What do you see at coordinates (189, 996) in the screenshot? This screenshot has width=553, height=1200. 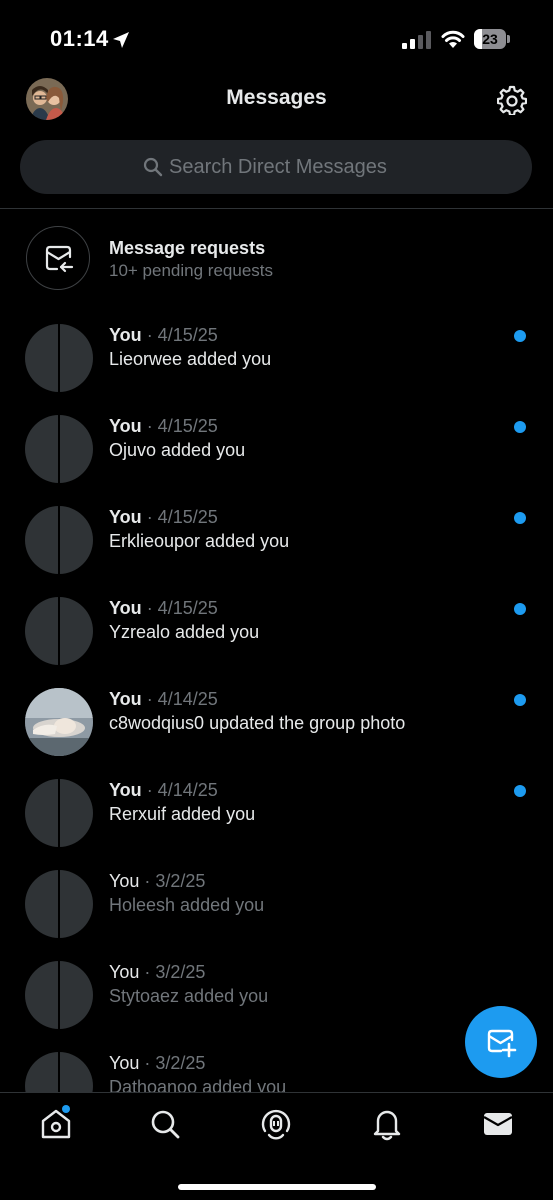 I see `conversation-preview: Stytoaez added you` at bounding box center [189, 996].